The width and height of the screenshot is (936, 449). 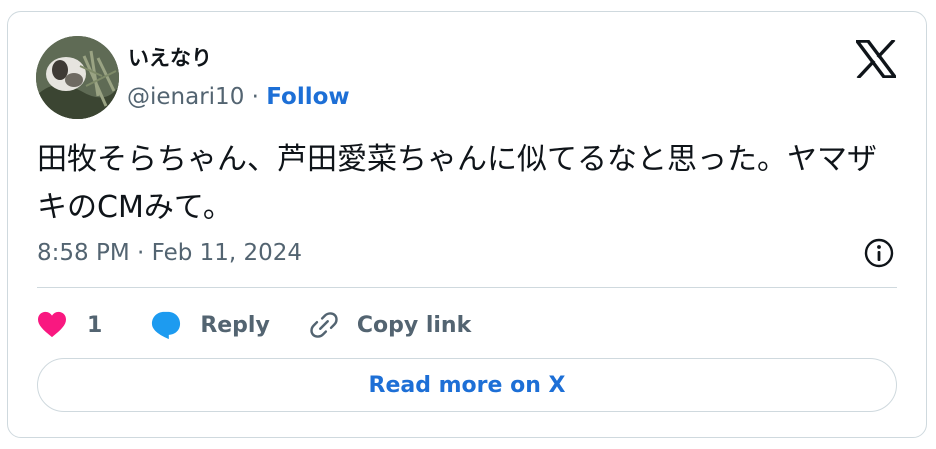 What do you see at coordinates (170, 58) in the screenshot?
I see `display-name: いえなり` at bounding box center [170, 58].